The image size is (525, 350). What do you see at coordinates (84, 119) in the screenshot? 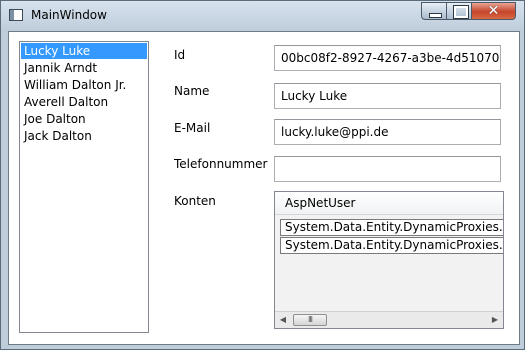
I see `list-item: Joe Dalton` at bounding box center [84, 119].